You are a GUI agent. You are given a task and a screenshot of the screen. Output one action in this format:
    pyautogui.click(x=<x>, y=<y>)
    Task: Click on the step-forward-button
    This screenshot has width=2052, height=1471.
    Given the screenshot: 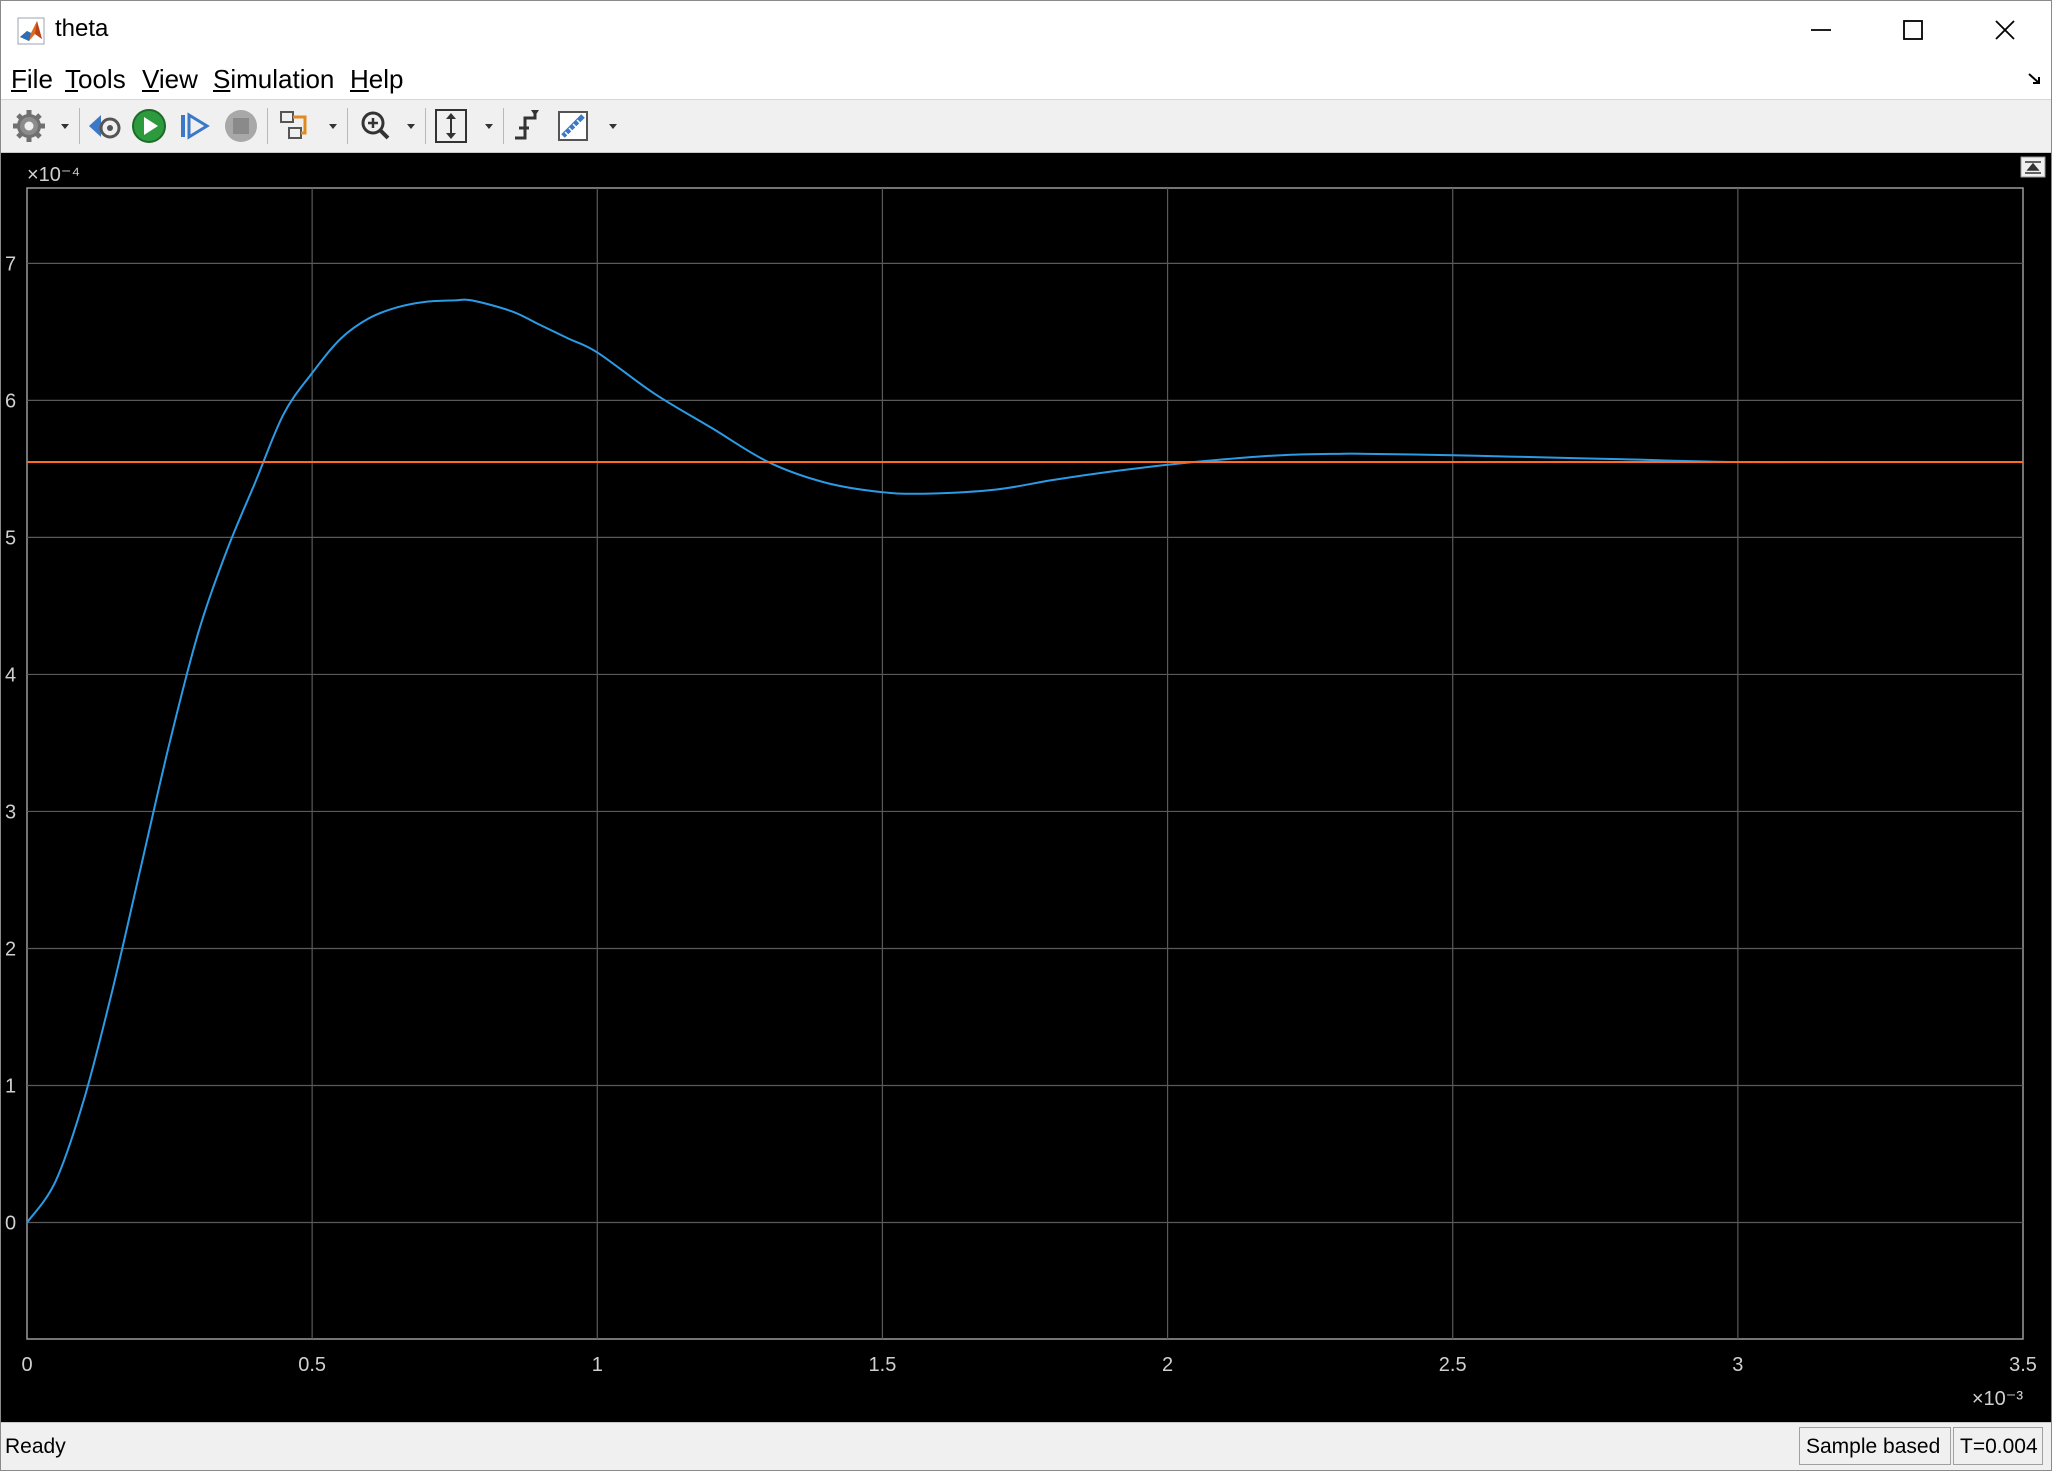 What is the action you would take?
    pyautogui.click(x=195, y=126)
    